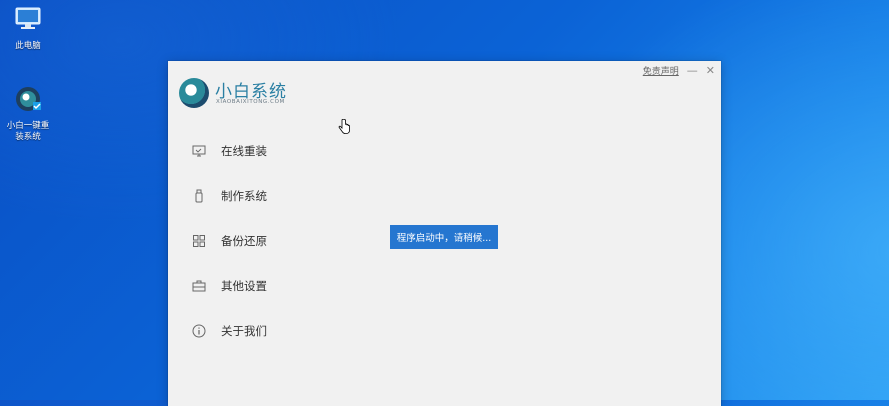 The height and width of the screenshot is (406, 889). I want to click on sidebar-item-label: 在线重装, so click(244, 150).